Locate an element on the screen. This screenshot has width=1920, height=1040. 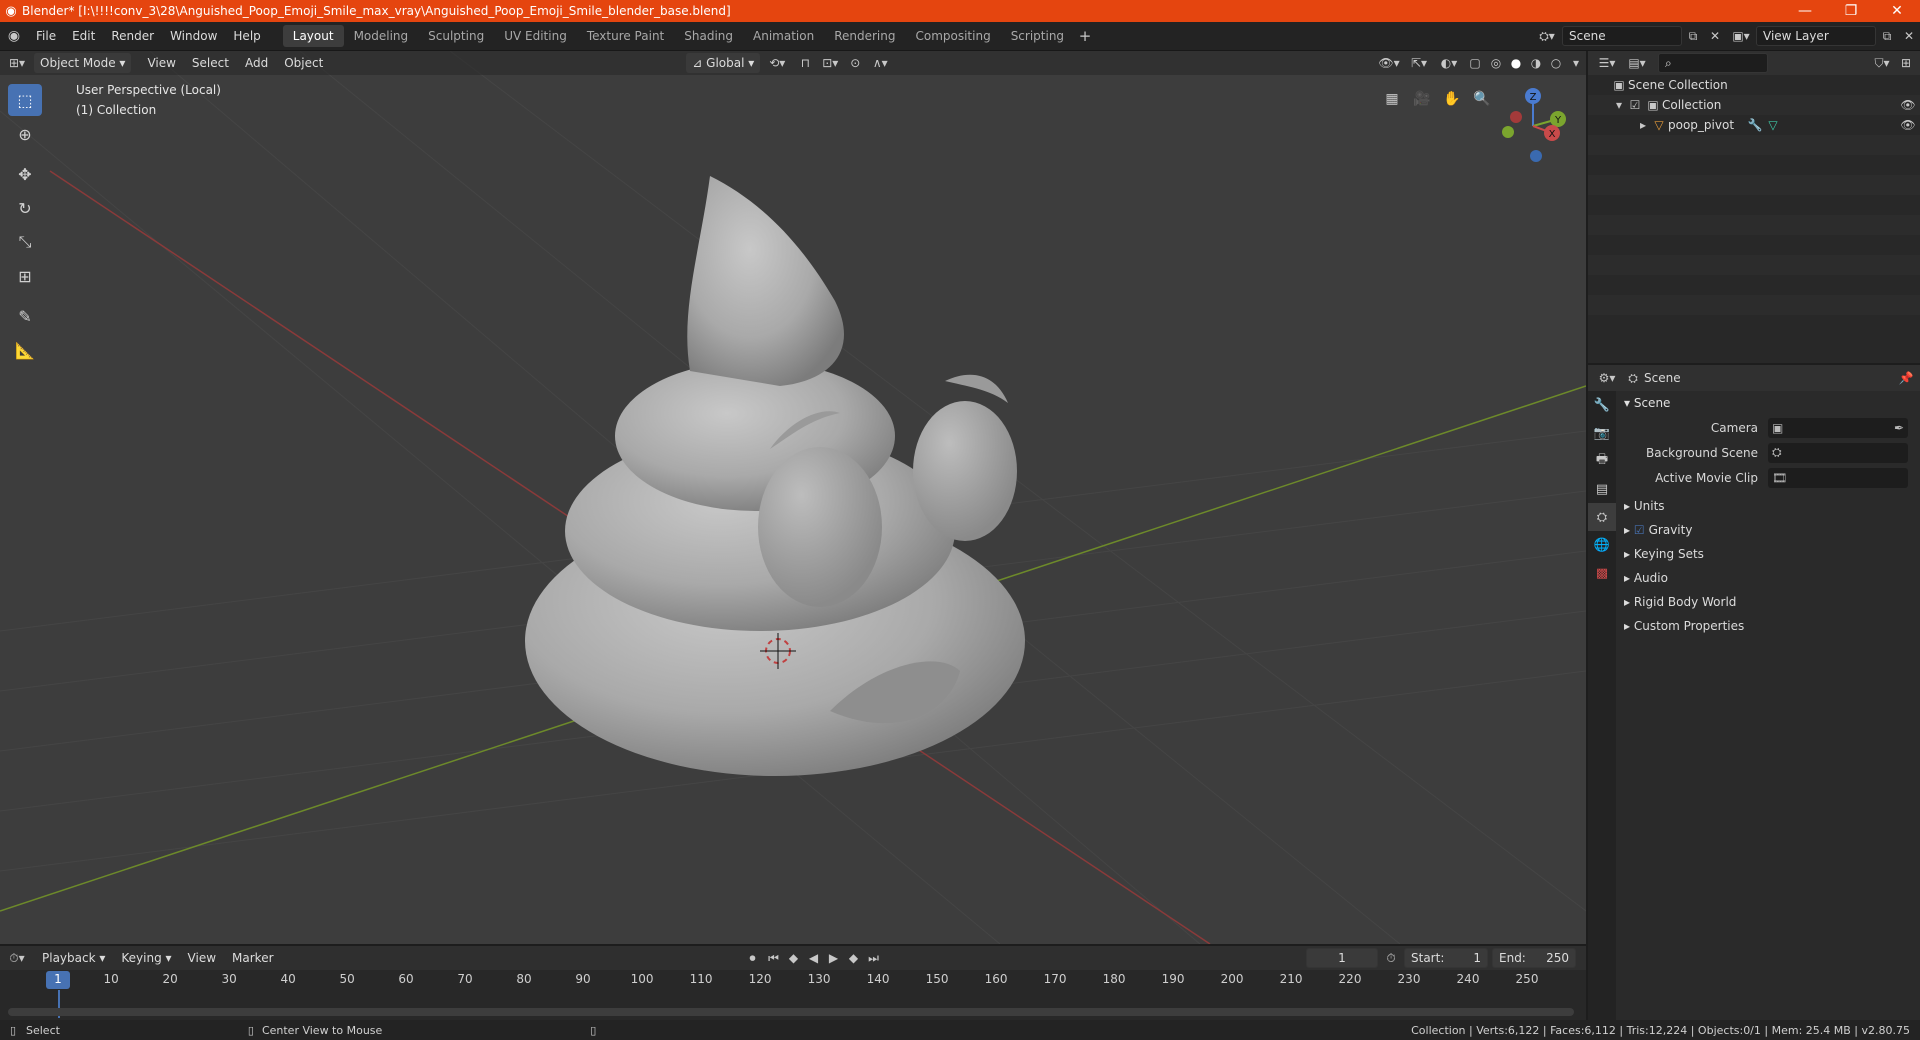
orientation-selector: ⊿ Global ▾ is located at coordinates (723, 63).